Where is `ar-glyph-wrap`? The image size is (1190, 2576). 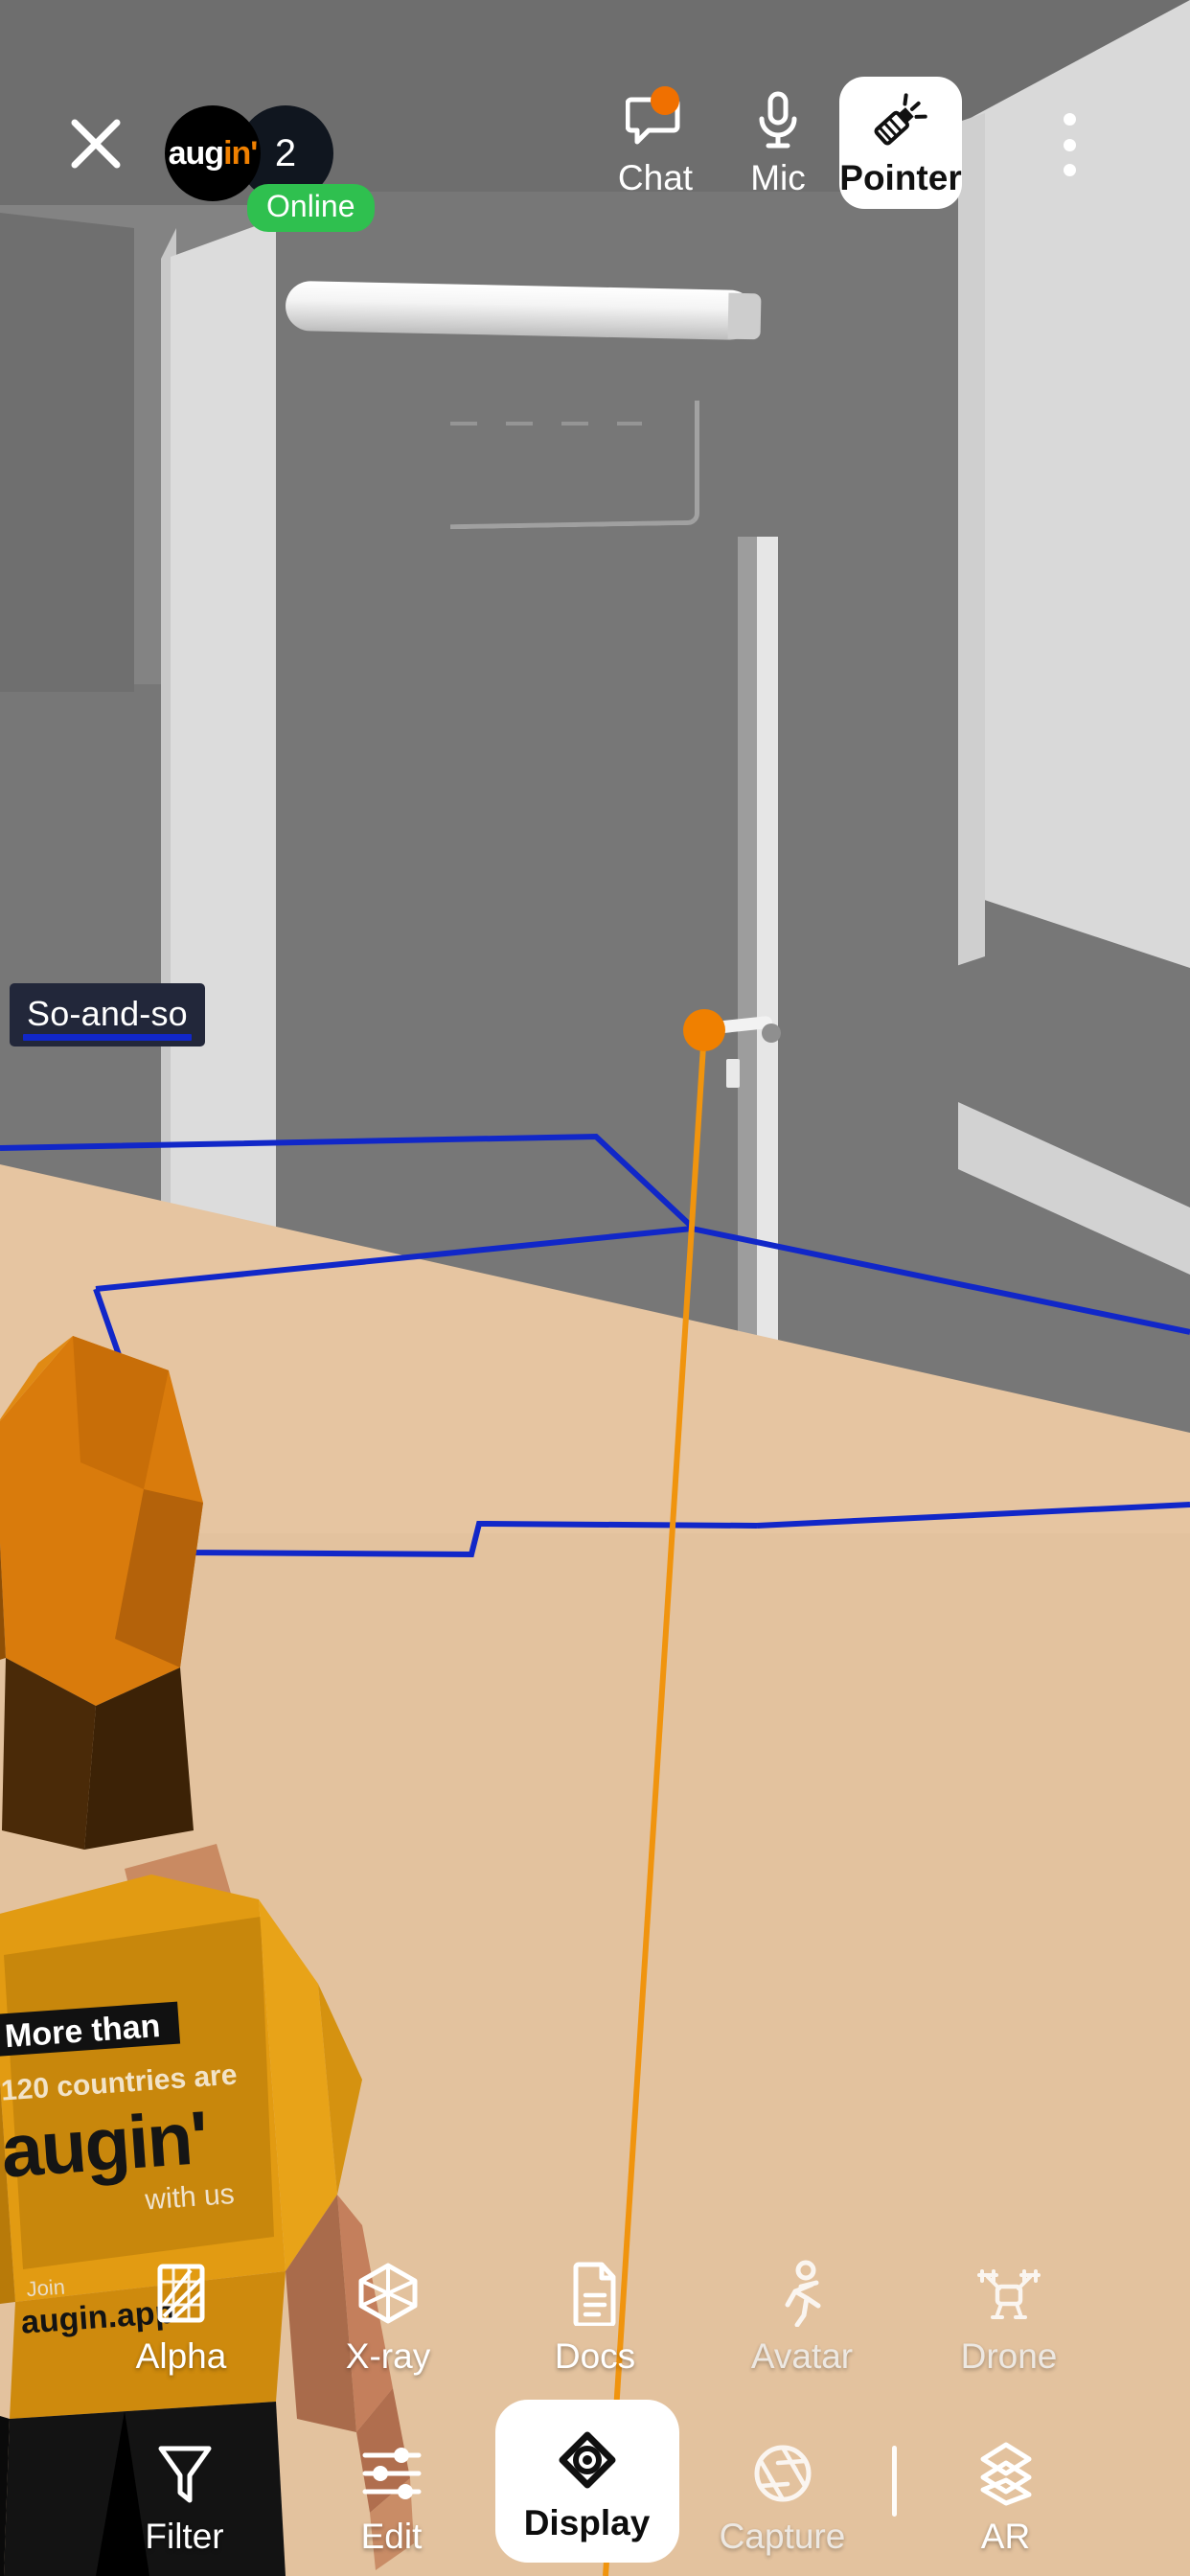
ar-glyph-wrap is located at coordinates (1006, 2473).